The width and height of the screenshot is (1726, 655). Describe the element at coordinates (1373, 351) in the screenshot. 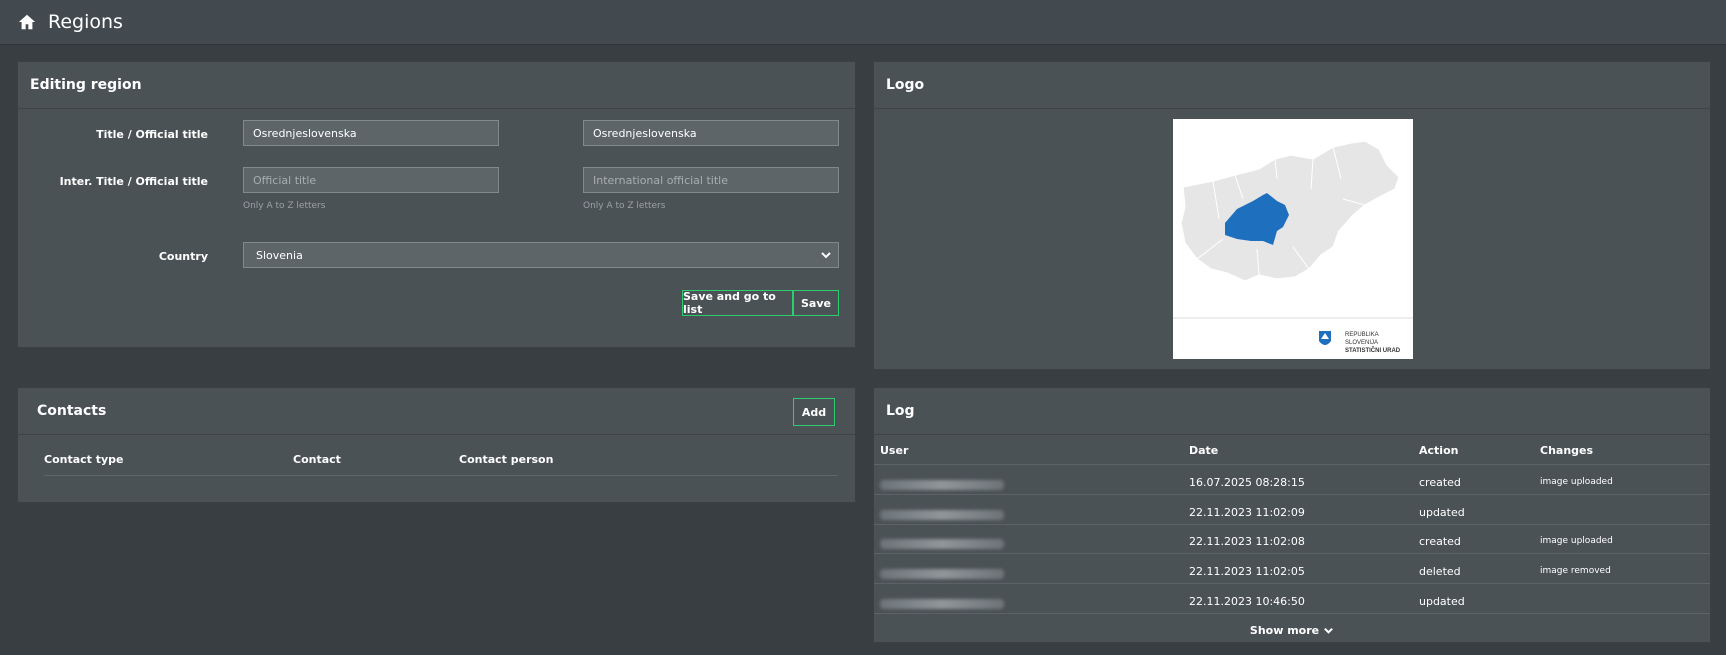

I see `logo-caption-line2: STATISTIČNI URAD` at that location.